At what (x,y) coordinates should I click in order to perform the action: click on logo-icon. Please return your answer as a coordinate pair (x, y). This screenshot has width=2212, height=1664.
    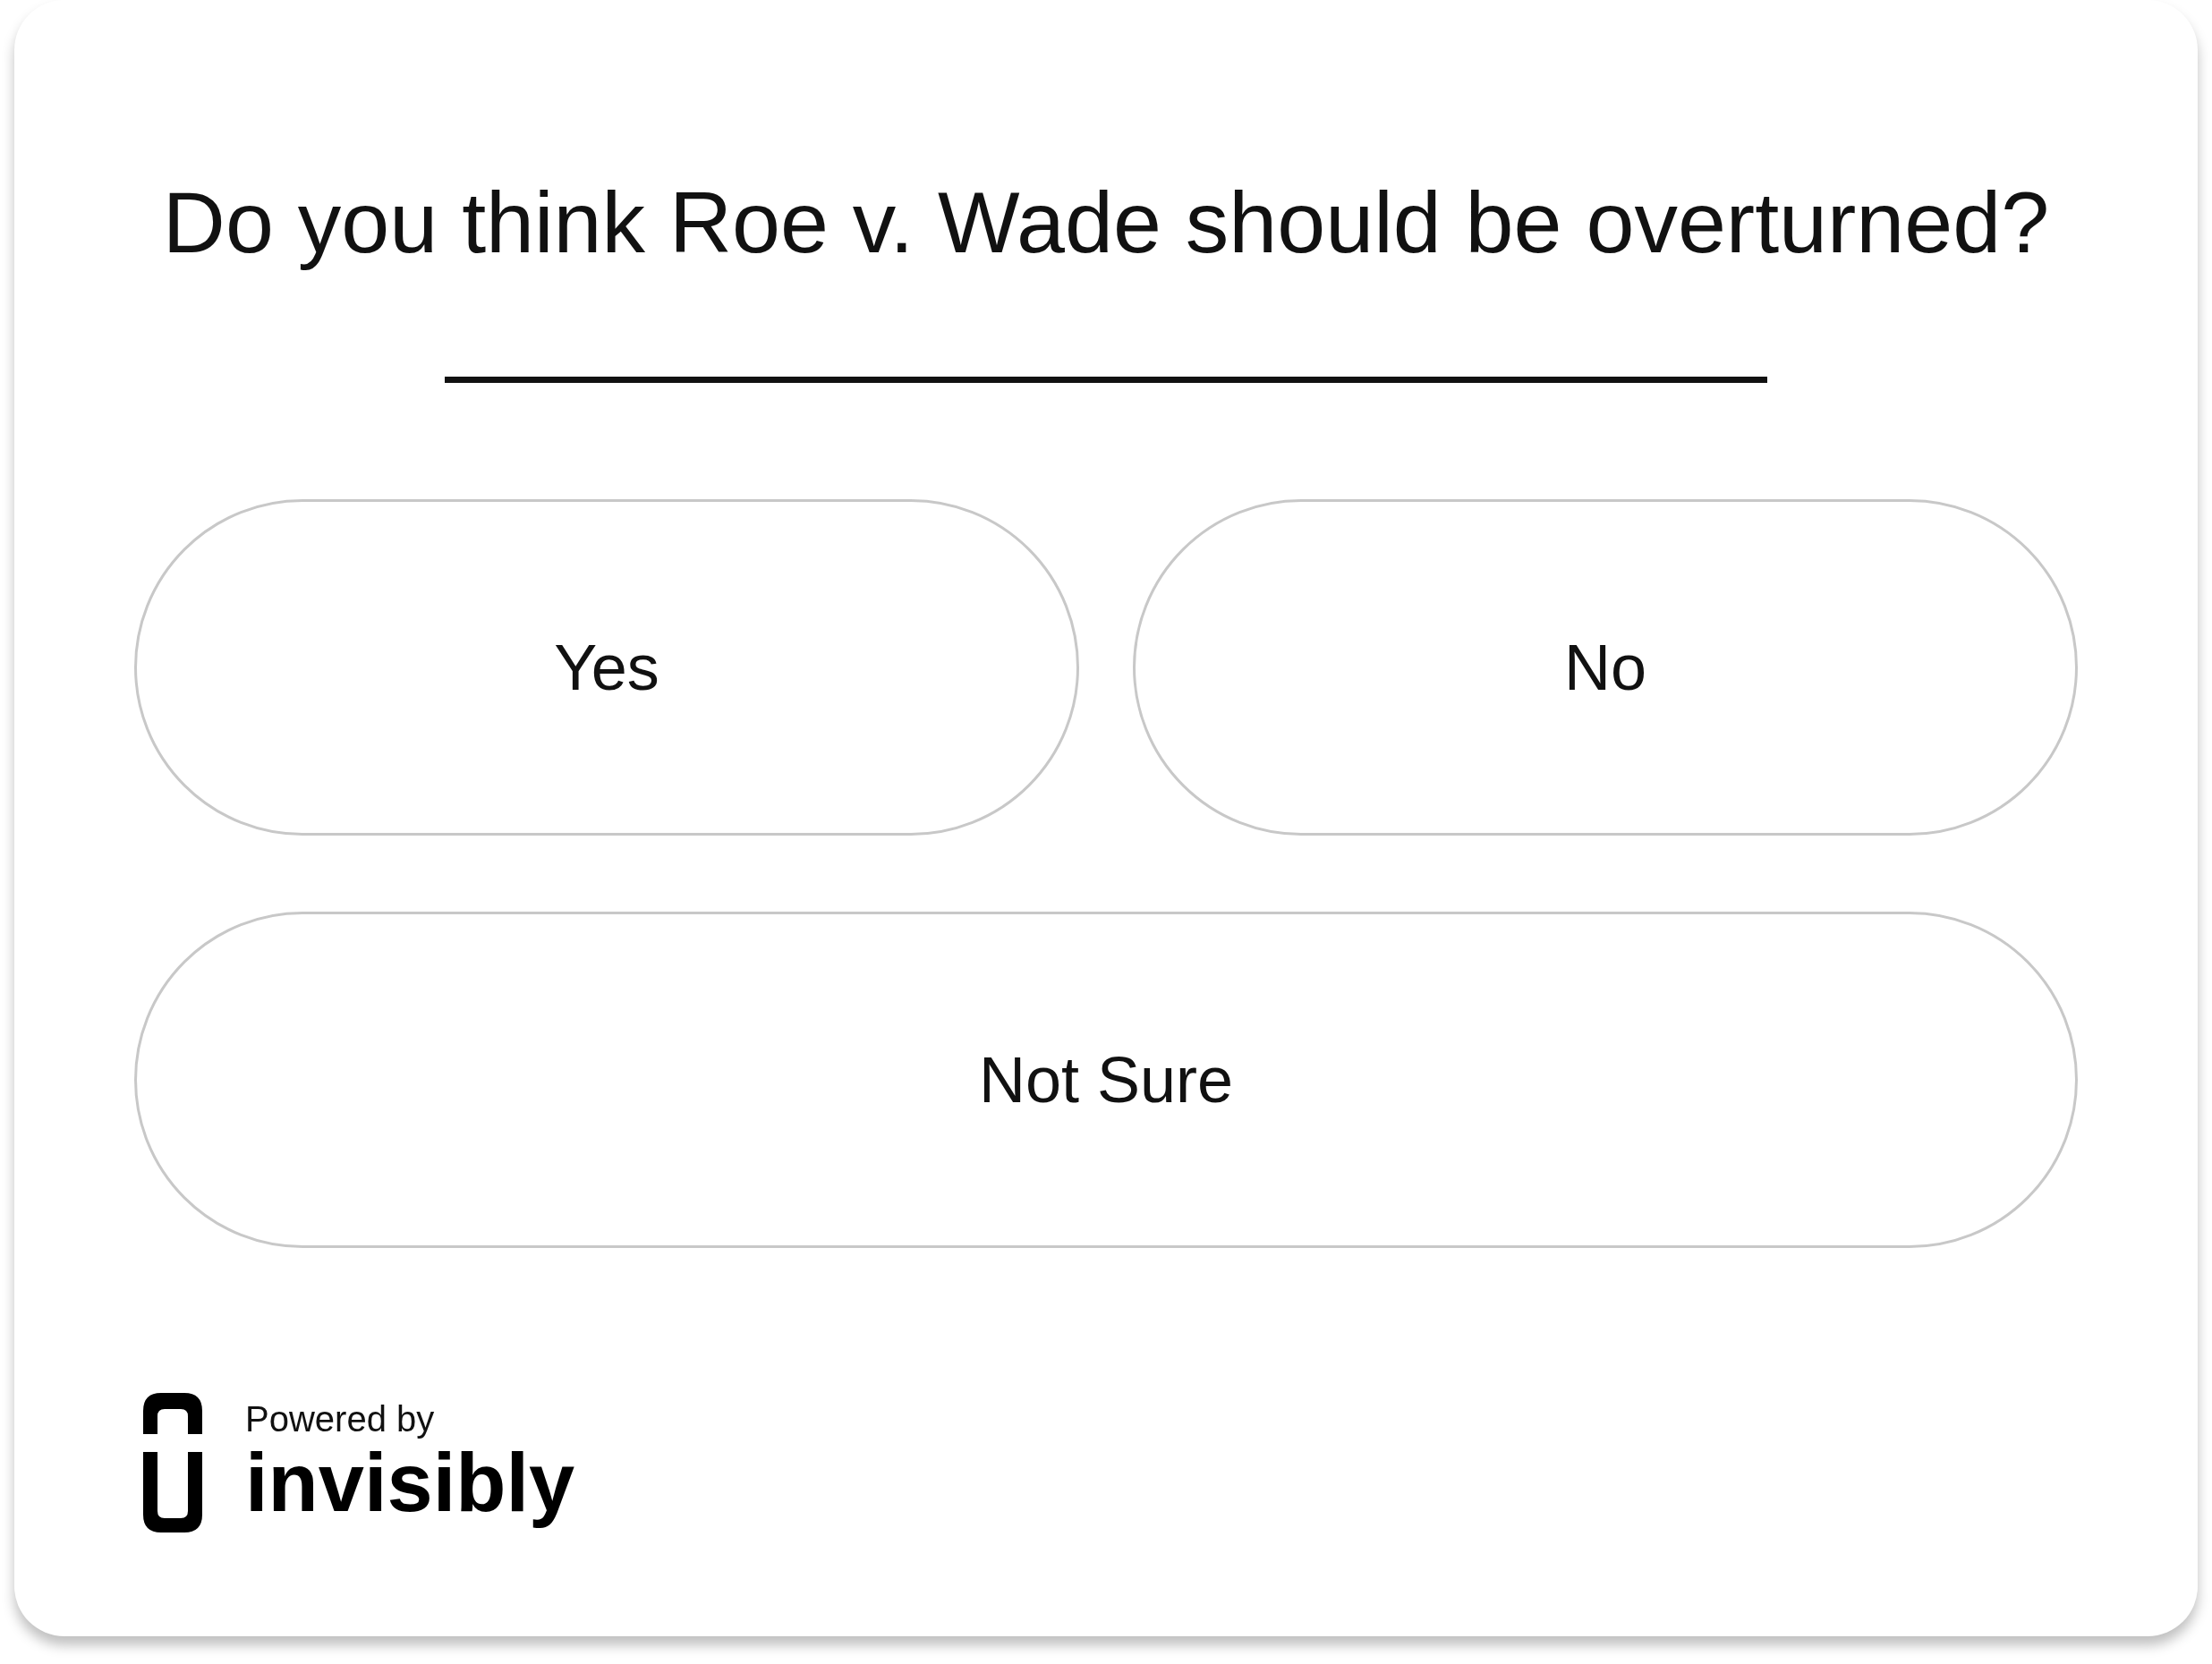
    Looking at the image, I should click on (172, 1462).